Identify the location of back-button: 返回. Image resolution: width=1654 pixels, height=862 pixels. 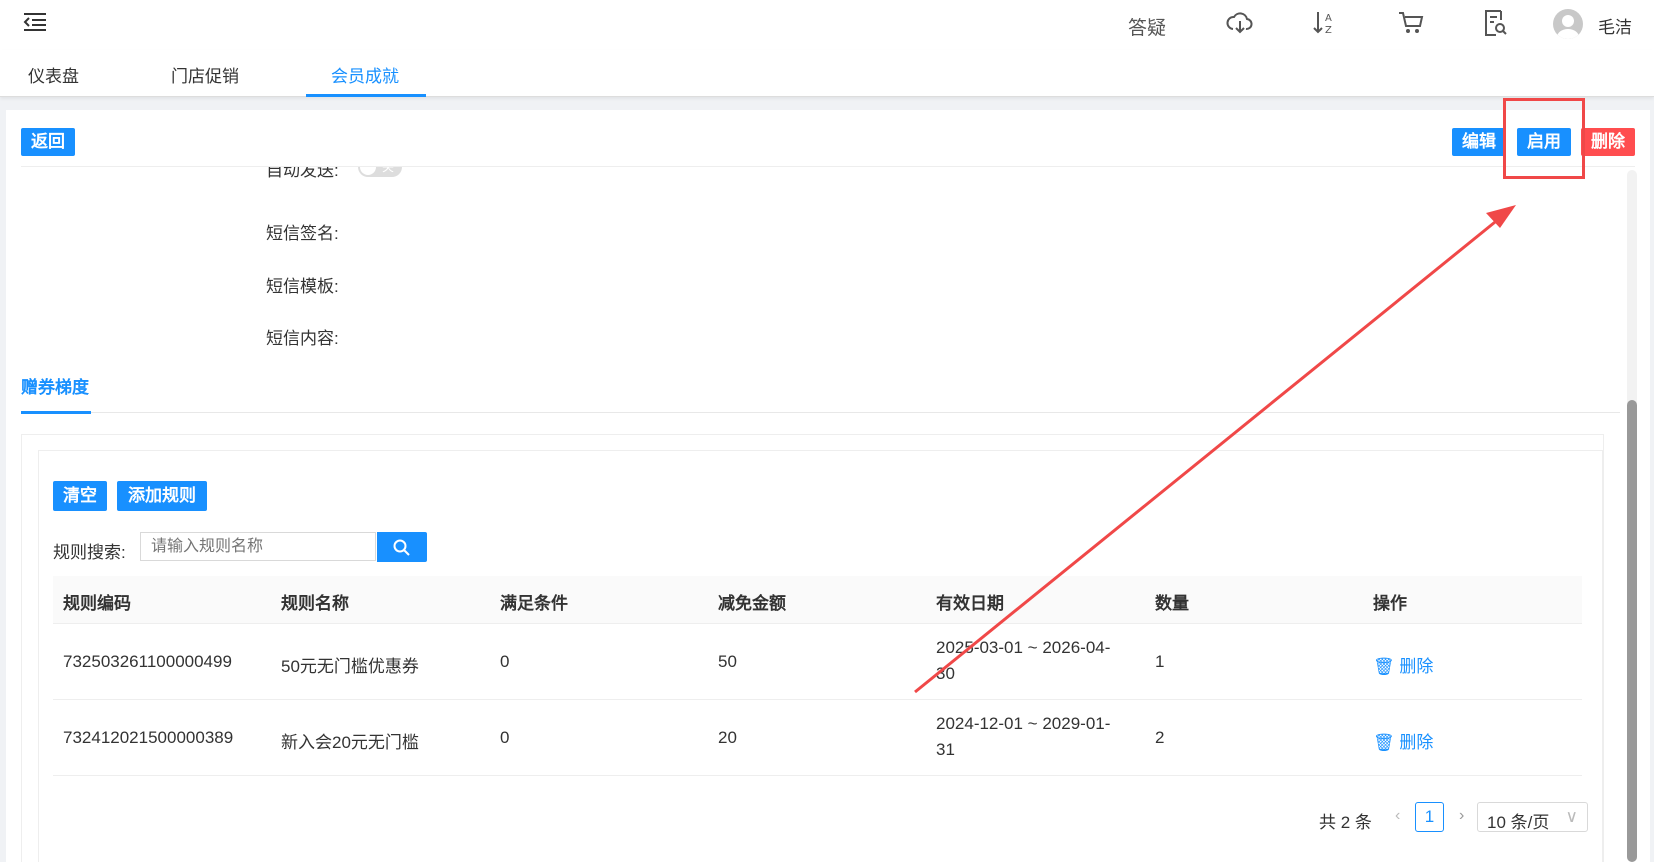
(48, 142).